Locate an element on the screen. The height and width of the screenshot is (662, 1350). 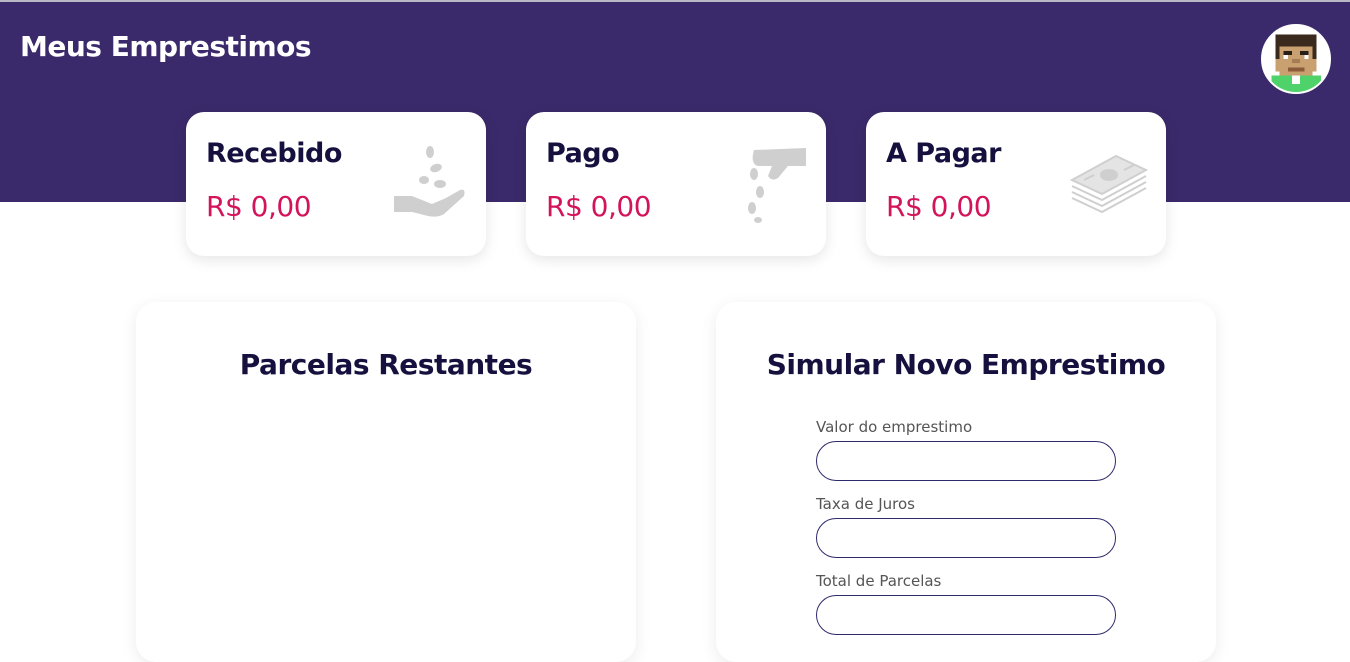
interest-rate-label: Taxa de Juros is located at coordinates (865, 504).